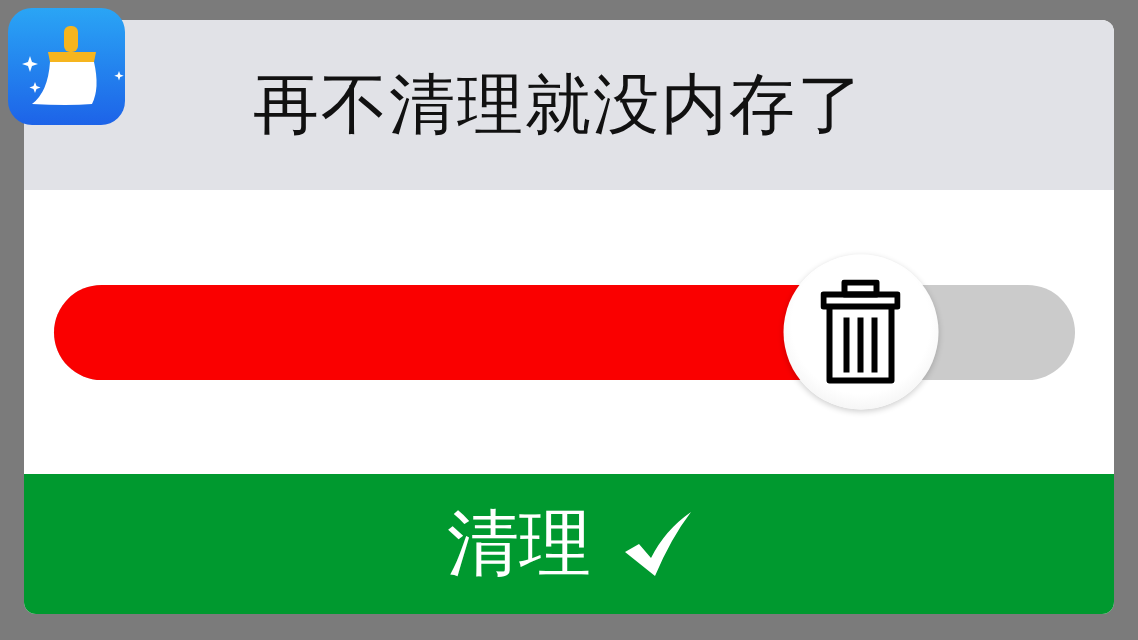 The height and width of the screenshot is (640, 1138). What do you see at coordinates (658, 544) in the screenshot?
I see `check-icon` at bounding box center [658, 544].